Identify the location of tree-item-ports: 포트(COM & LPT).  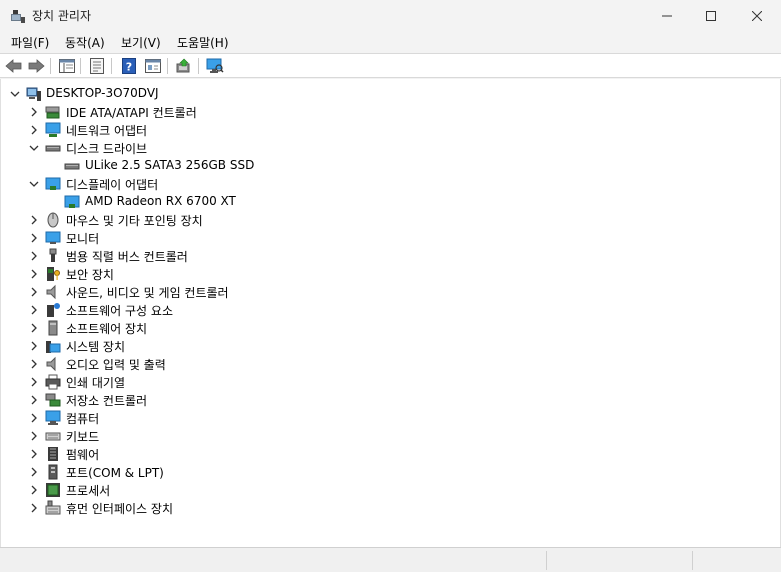
(151, 472).